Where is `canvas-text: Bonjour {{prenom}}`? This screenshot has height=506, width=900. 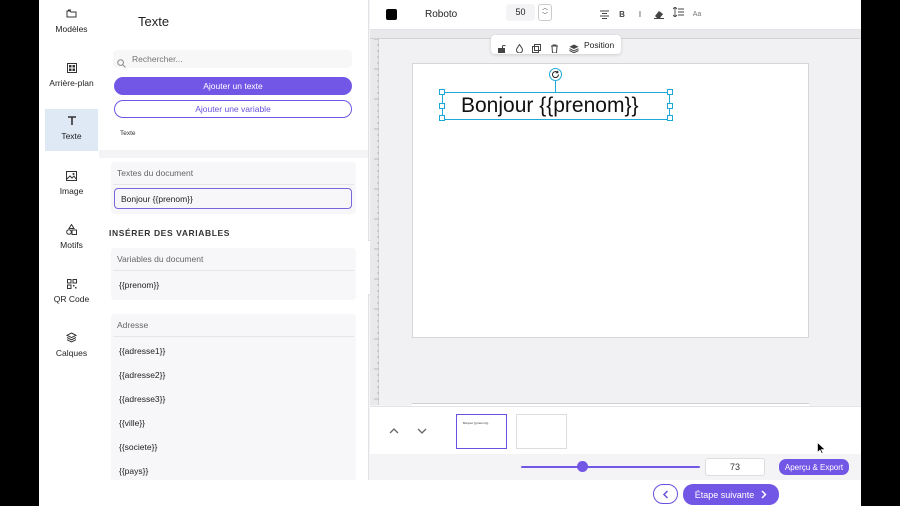
canvas-text: Bonjour {{prenom}} is located at coordinates (549, 106).